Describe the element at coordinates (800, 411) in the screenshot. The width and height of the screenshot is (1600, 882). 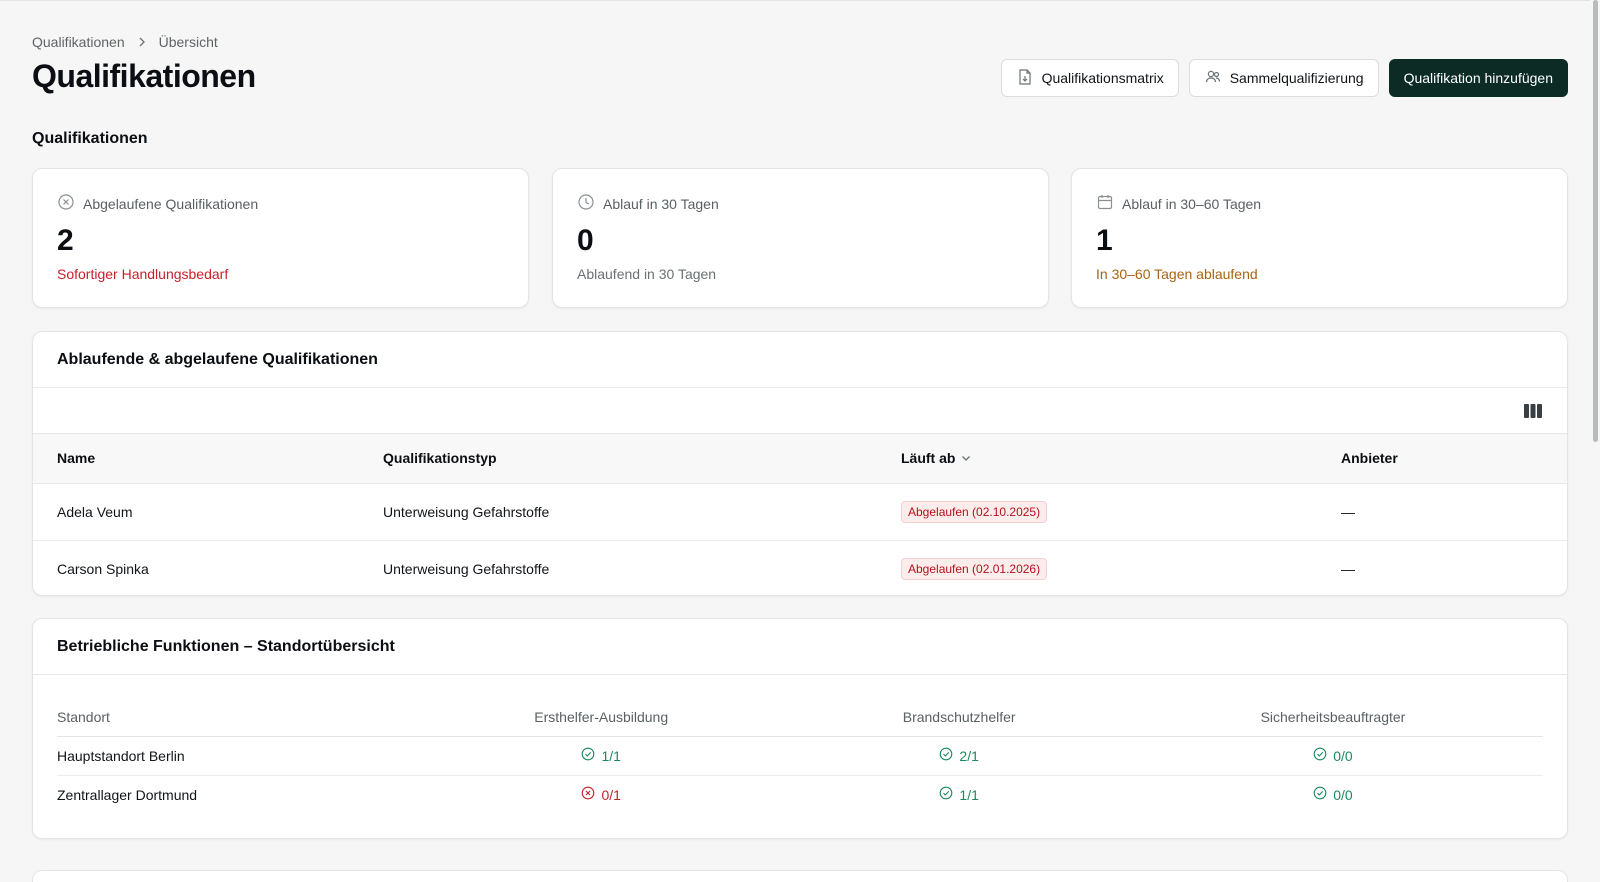
I see `table-toolbar` at that location.